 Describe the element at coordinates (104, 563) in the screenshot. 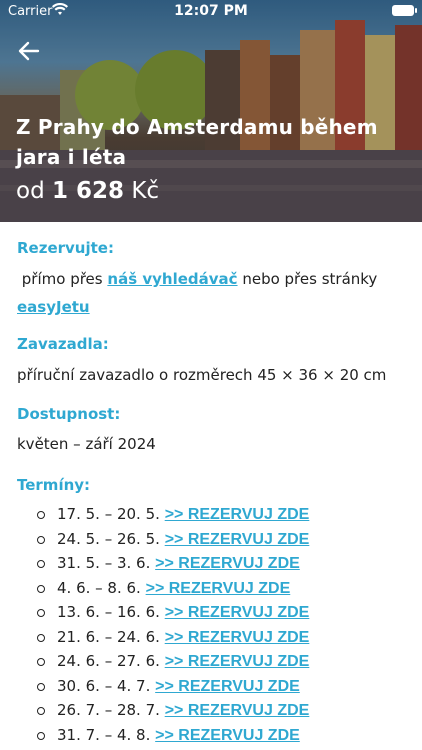

I see `term-dates: 31. 5. – 3. 6.` at that location.